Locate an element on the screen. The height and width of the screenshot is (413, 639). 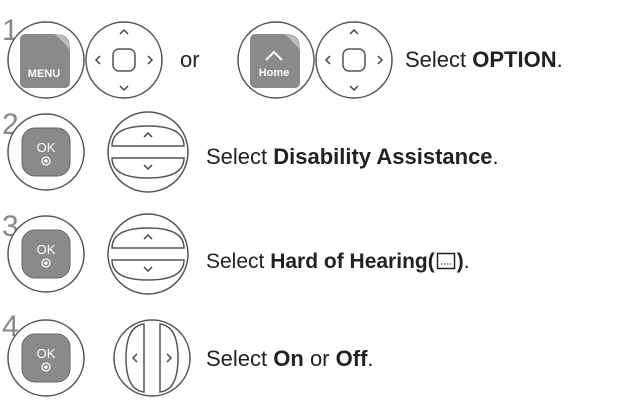
subtitle-icon is located at coordinates (445, 261).